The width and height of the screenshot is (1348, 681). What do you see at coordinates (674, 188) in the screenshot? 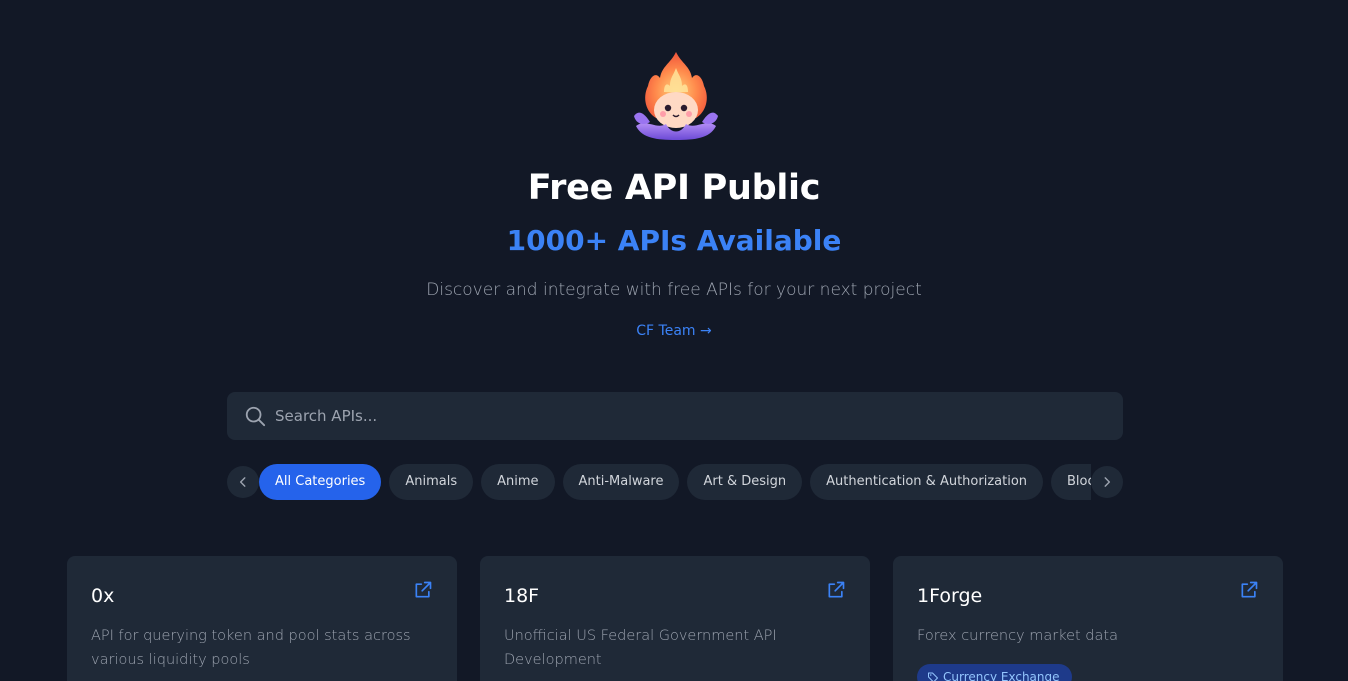
I see `page-title: Free API Public` at bounding box center [674, 188].